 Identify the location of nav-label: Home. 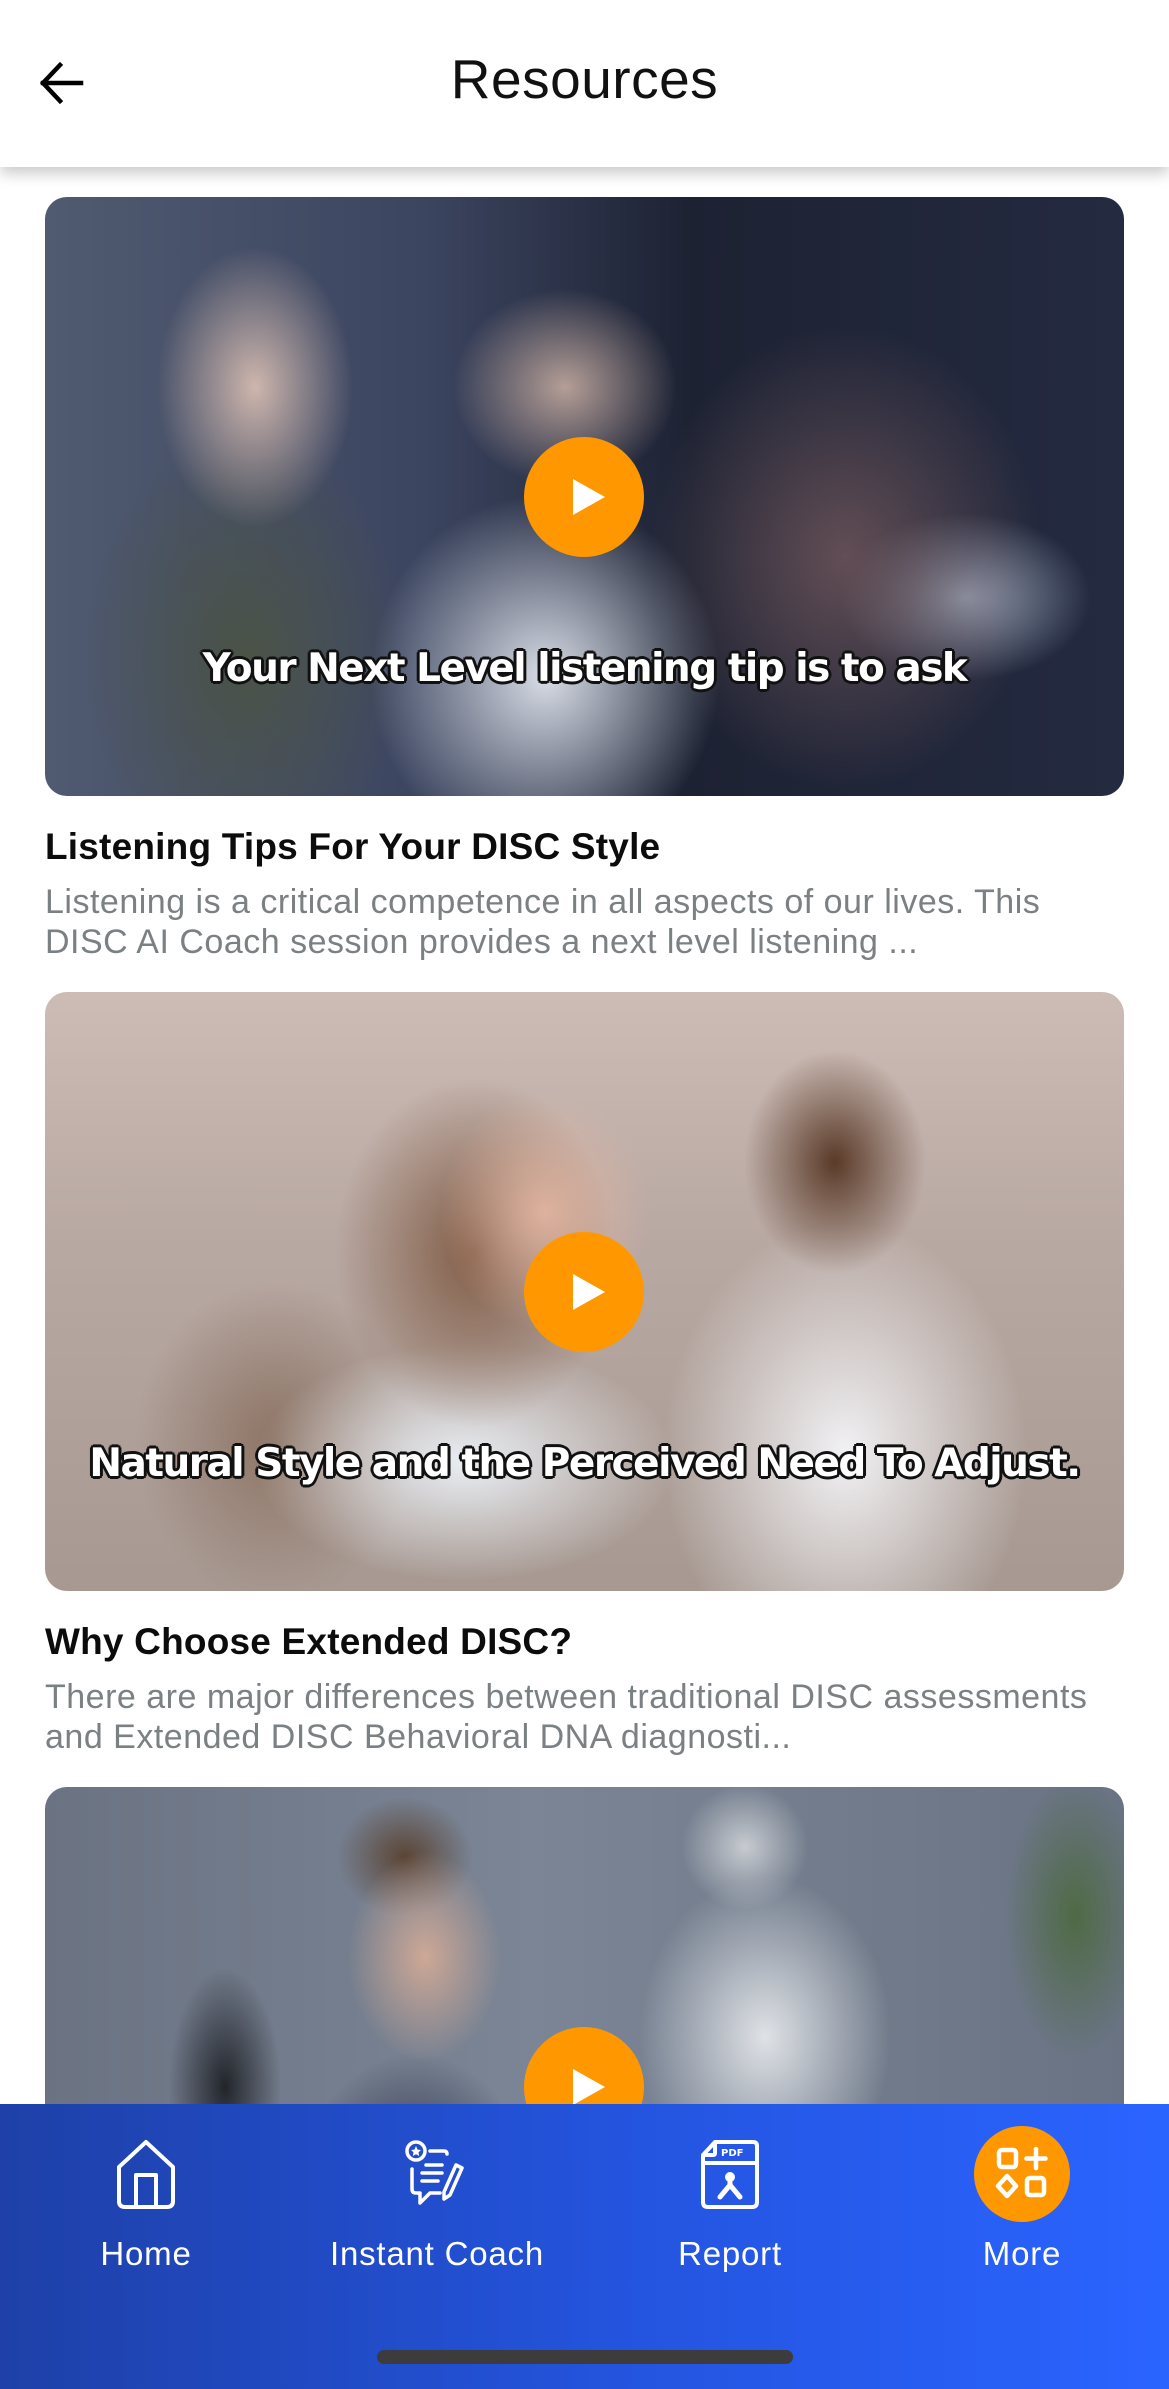
(146, 2253).